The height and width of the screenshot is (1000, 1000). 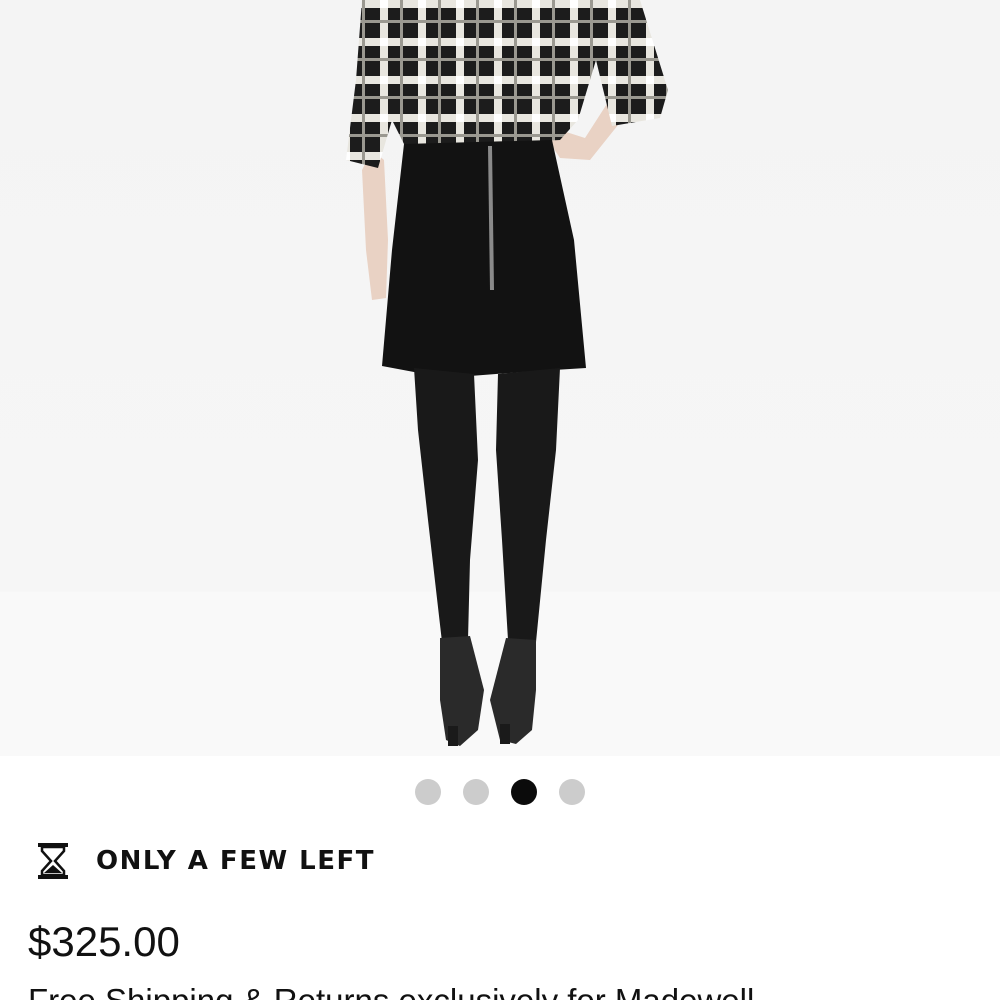 What do you see at coordinates (53, 861) in the screenshot?
I see `hourglass-icon` at bounding box center [53, 861].